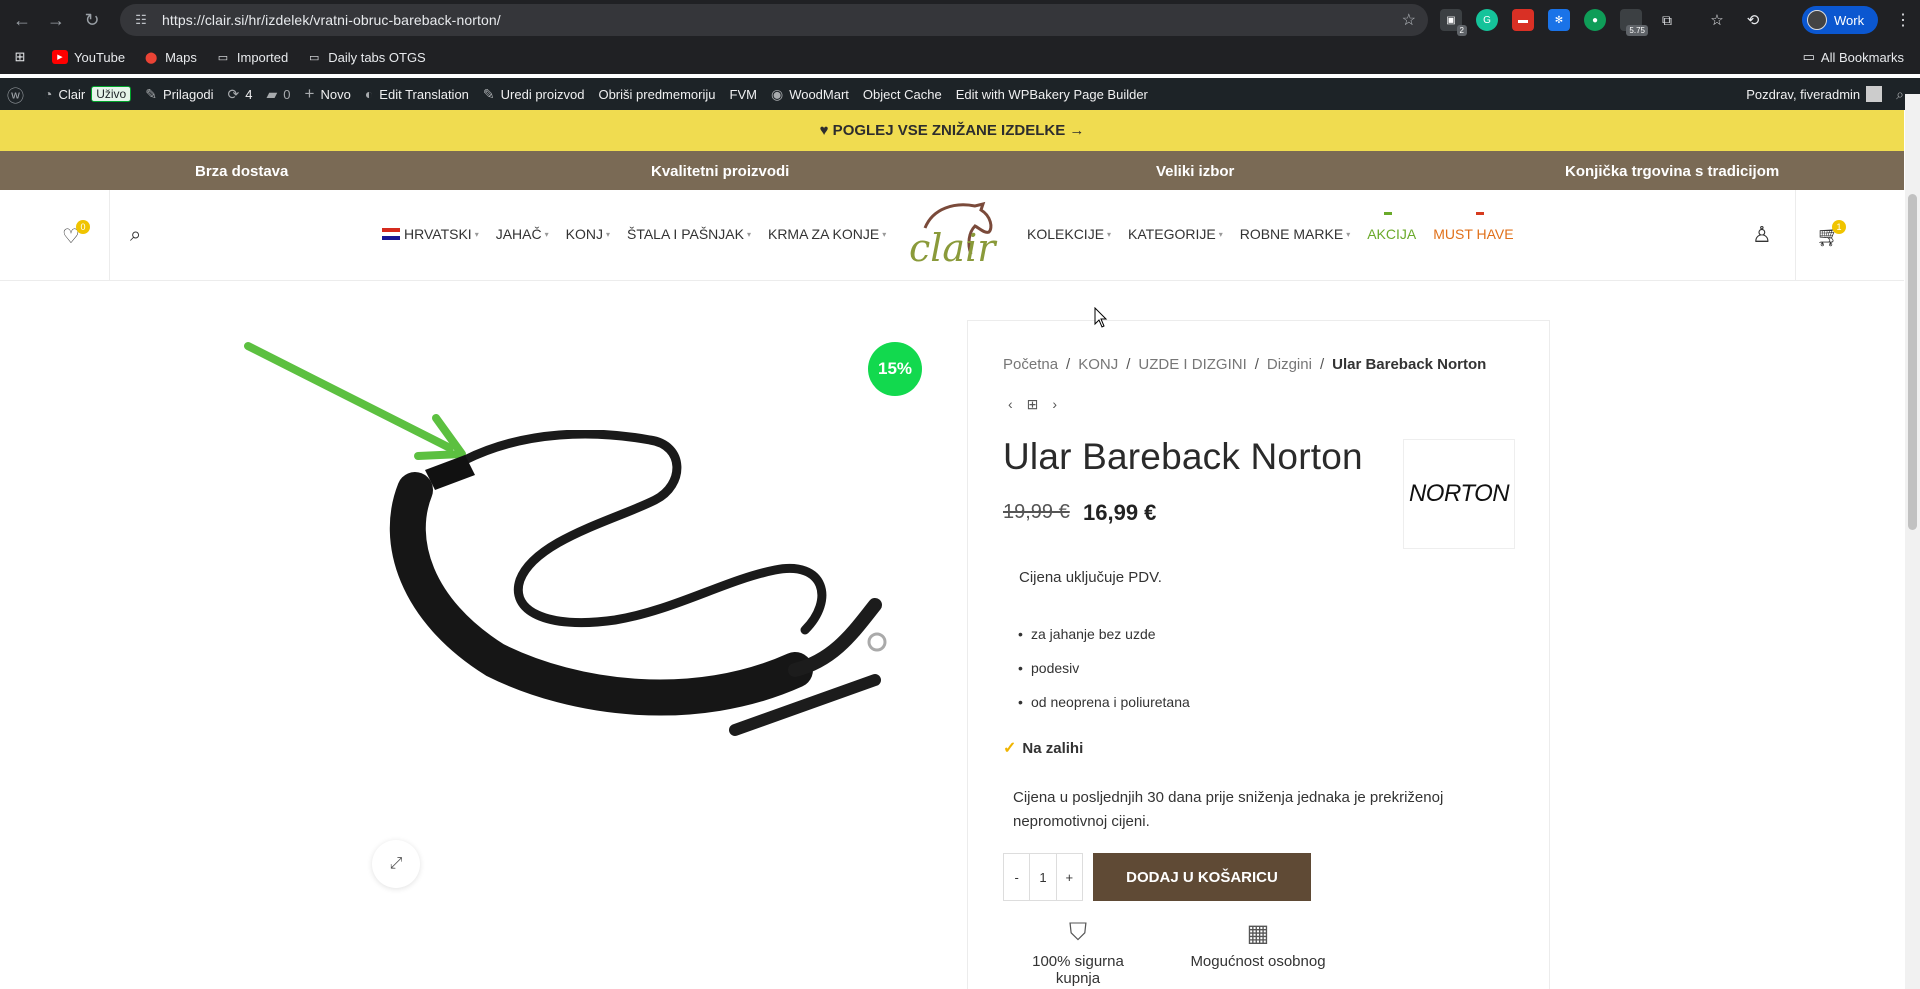  I want to click on wp-new-label: Novo, so click(335, 94).